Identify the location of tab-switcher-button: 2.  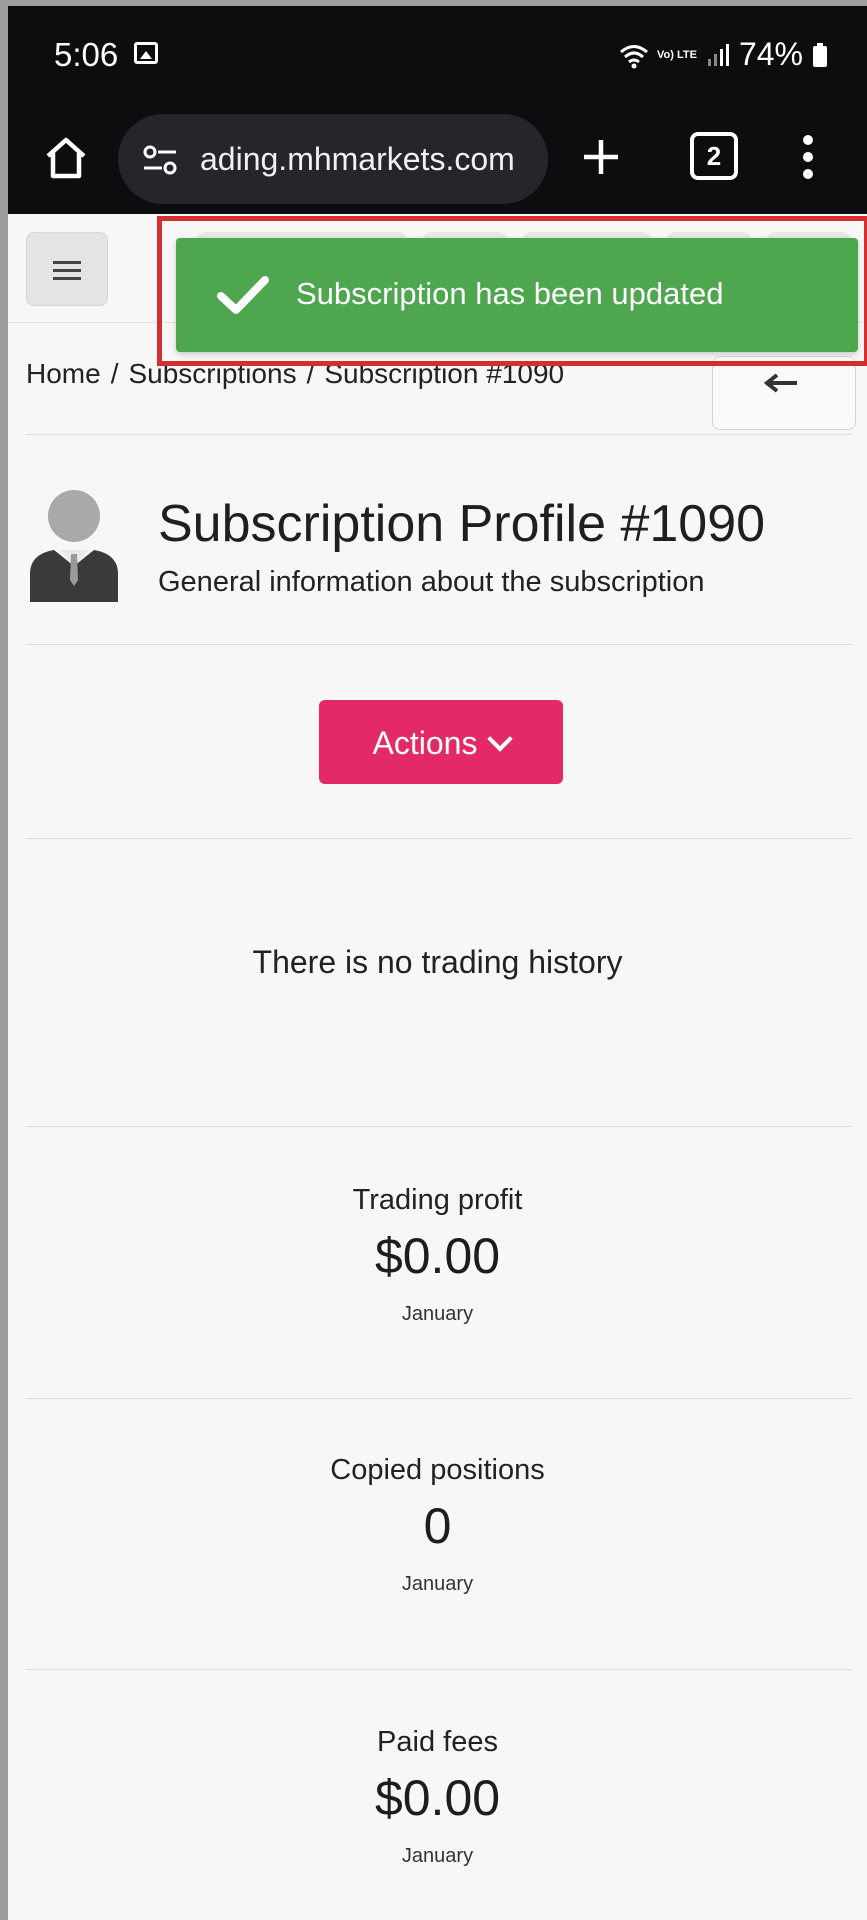
(714, 156).